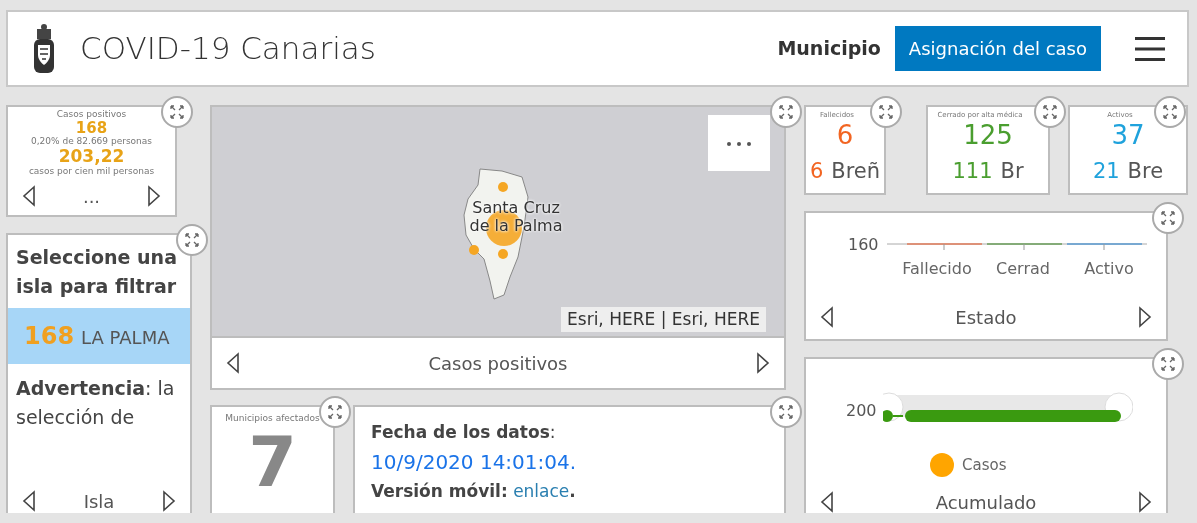 Image resolution: width=1197 pixels, height=523 pixels. What do you see at coordinates (125, 337) in the screenshot?
I see `island-name: LA PALMA` at bounding box center [125, 337].